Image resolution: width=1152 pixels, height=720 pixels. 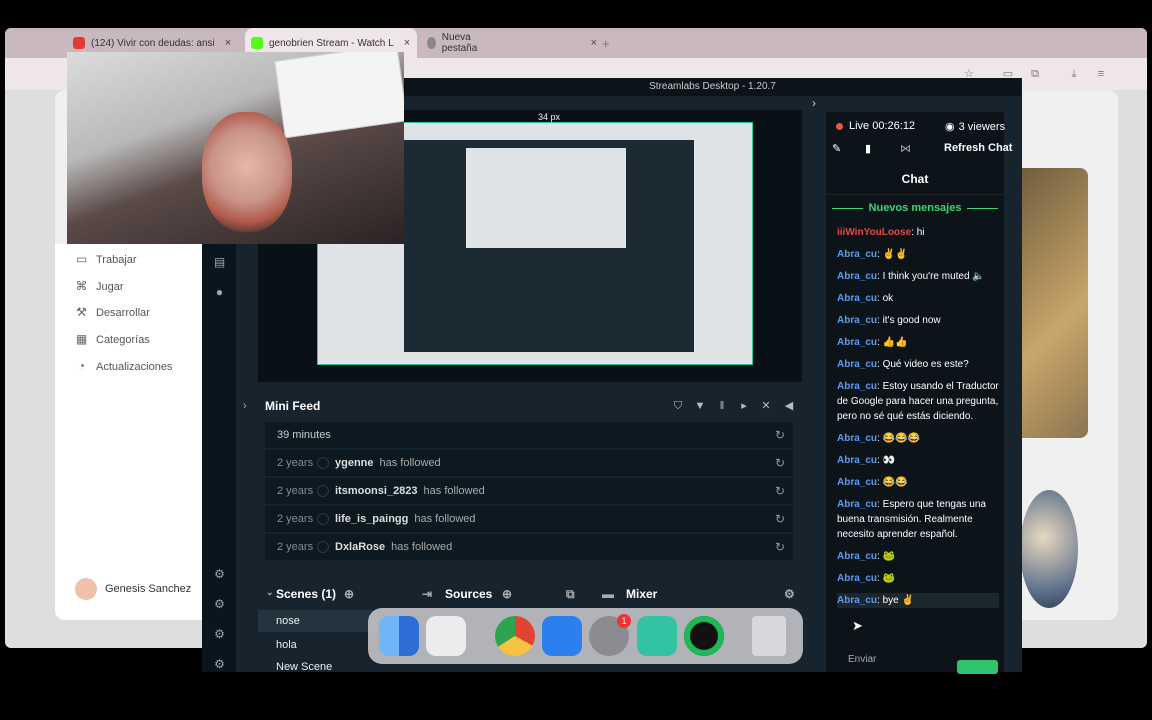 I want to click on live-dot-icon, so click(x=839, y=126).